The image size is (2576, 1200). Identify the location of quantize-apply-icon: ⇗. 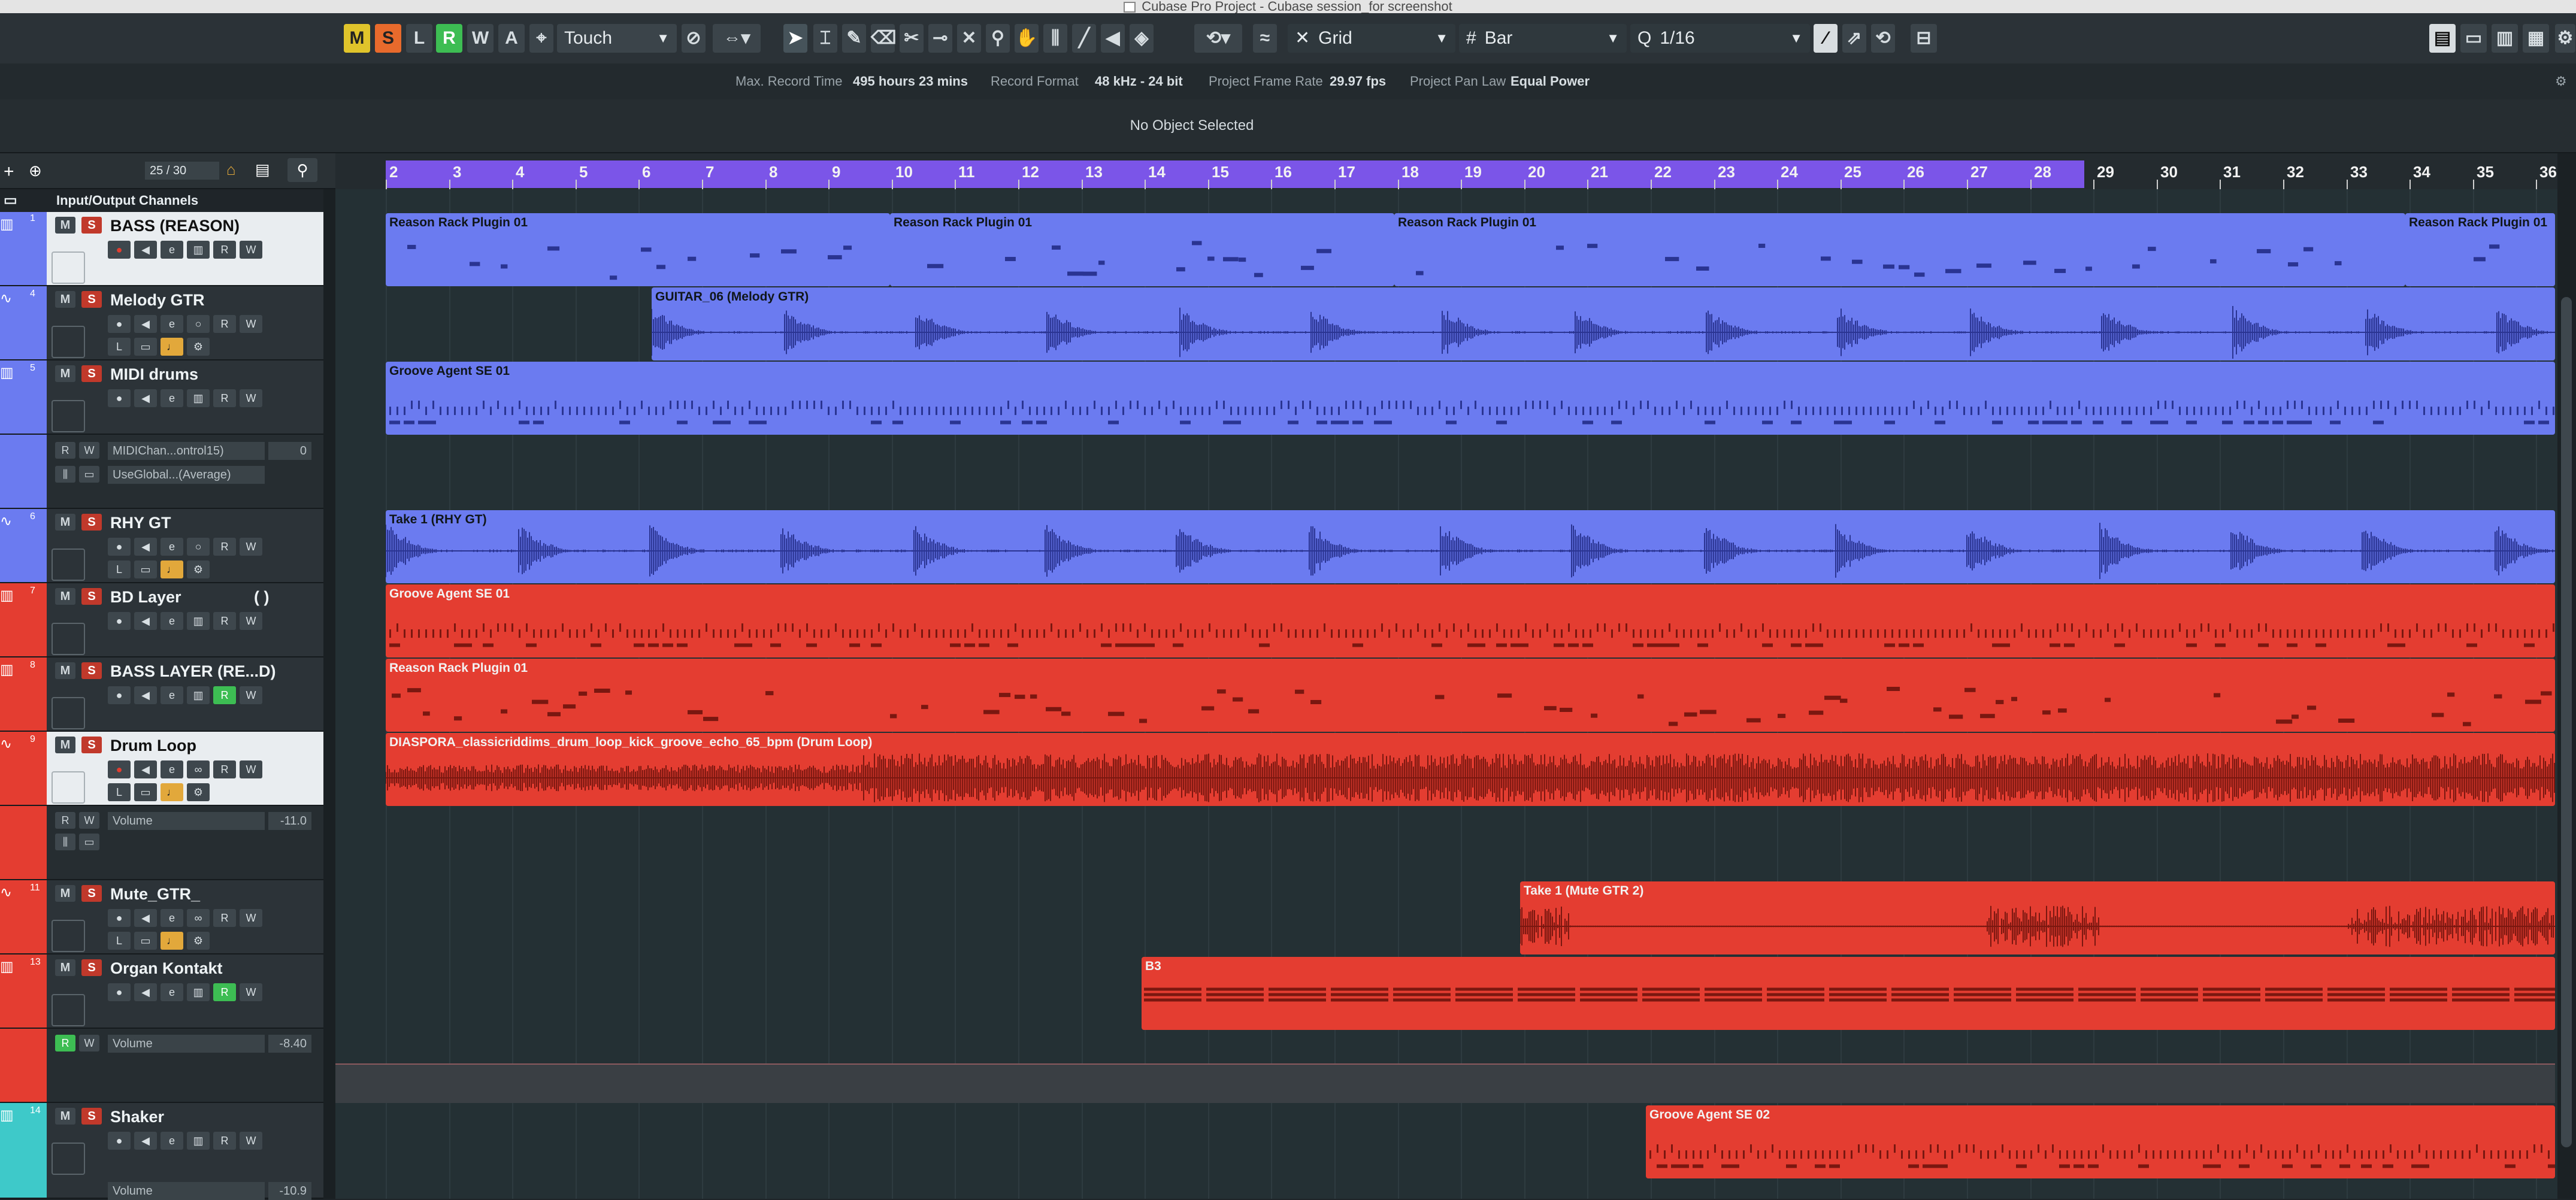
(1854, 38).